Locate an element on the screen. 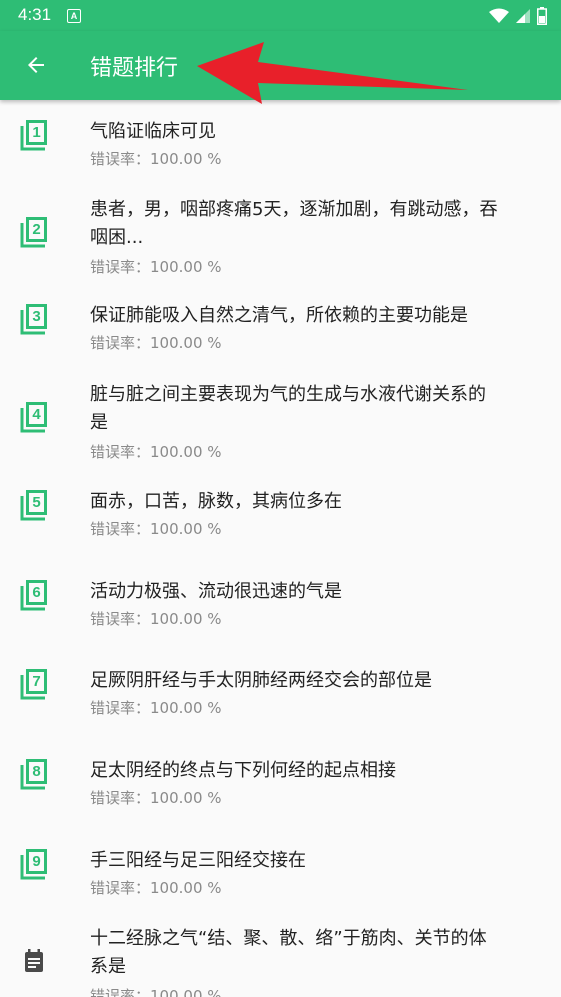 Image resolution: width=561 pixels, height=997 pixels. item-number: 5 is located at coordinates (36, 502).